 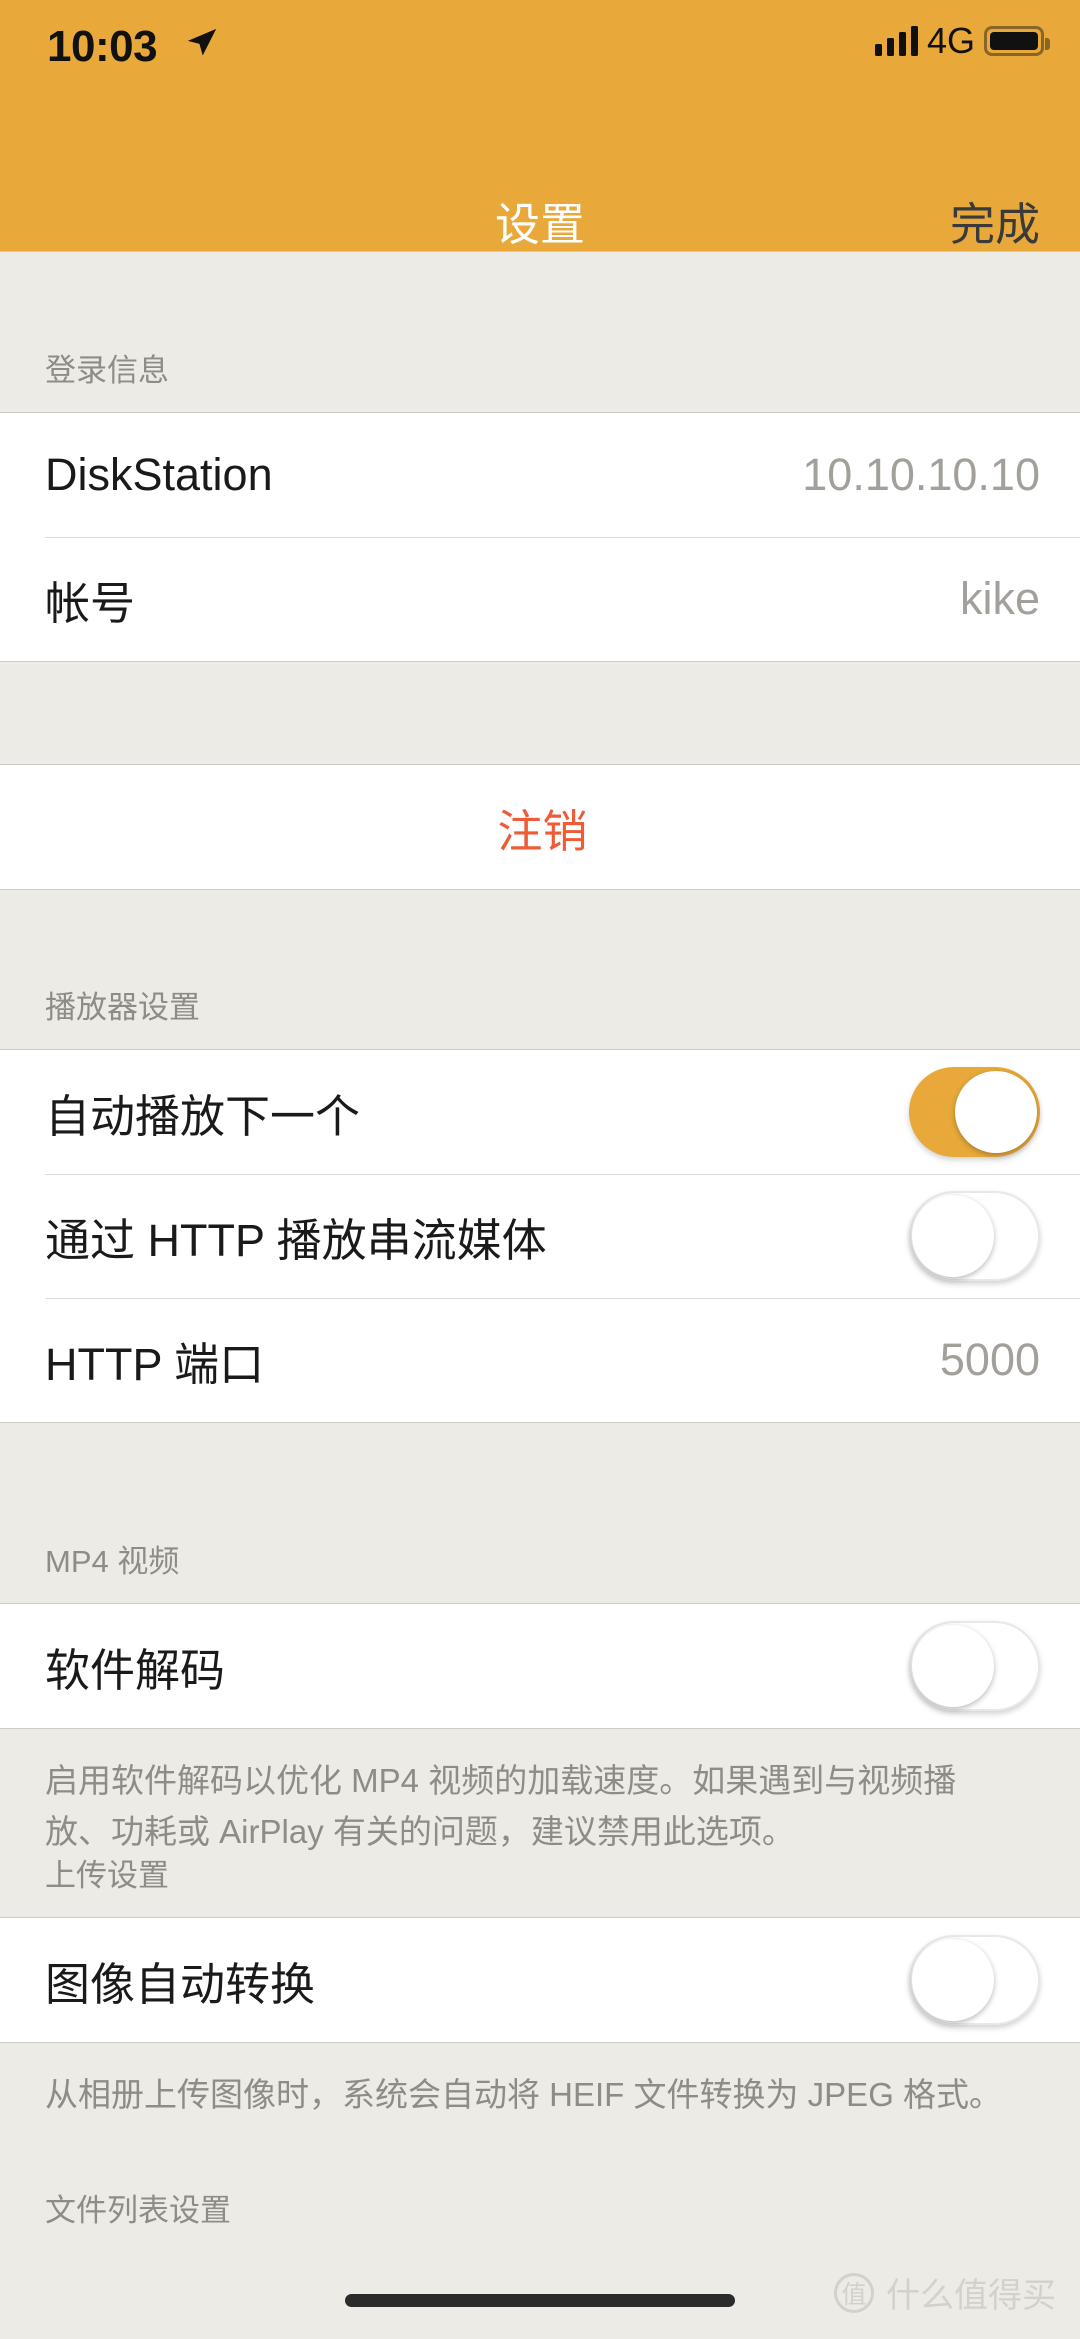 I want to click on table-row: 帐号 kike, so click(x=540, y=599).